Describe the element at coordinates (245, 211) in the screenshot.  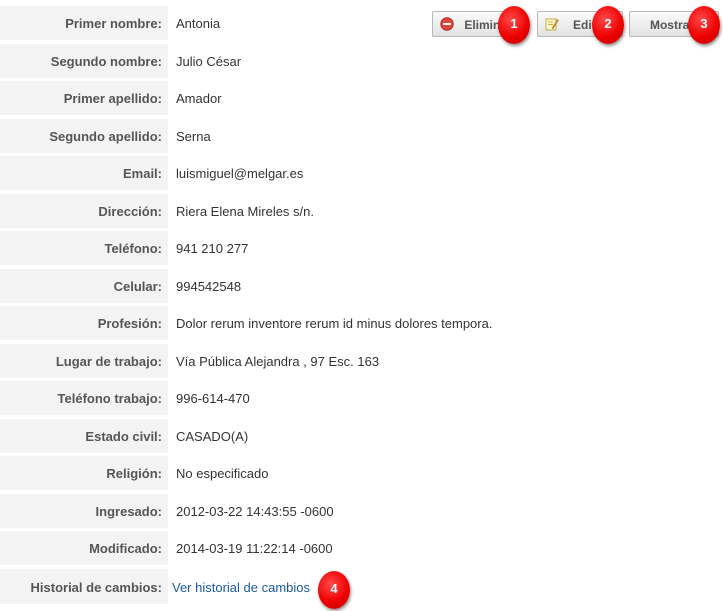
I see `field-value: Riera Elena Mireles s/n.` at that location.